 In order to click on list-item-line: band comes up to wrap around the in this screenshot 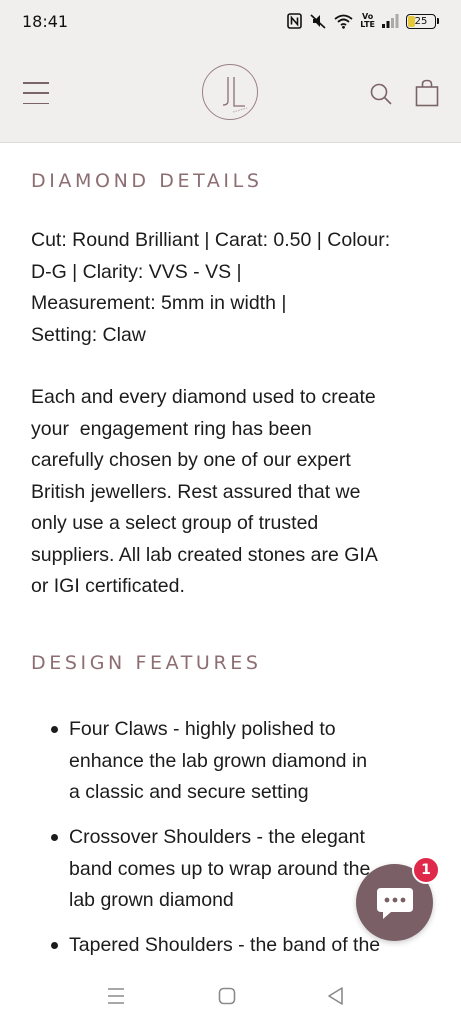, I will do `click(220, 868)`.